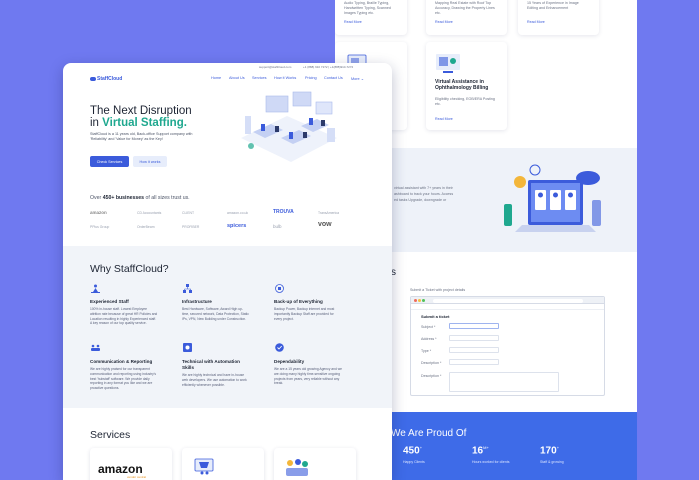  What do you see at coordinates (197, 301) in the screenshot?
I see `feature-title: Infrastructure` at bounding box center [197, 301].